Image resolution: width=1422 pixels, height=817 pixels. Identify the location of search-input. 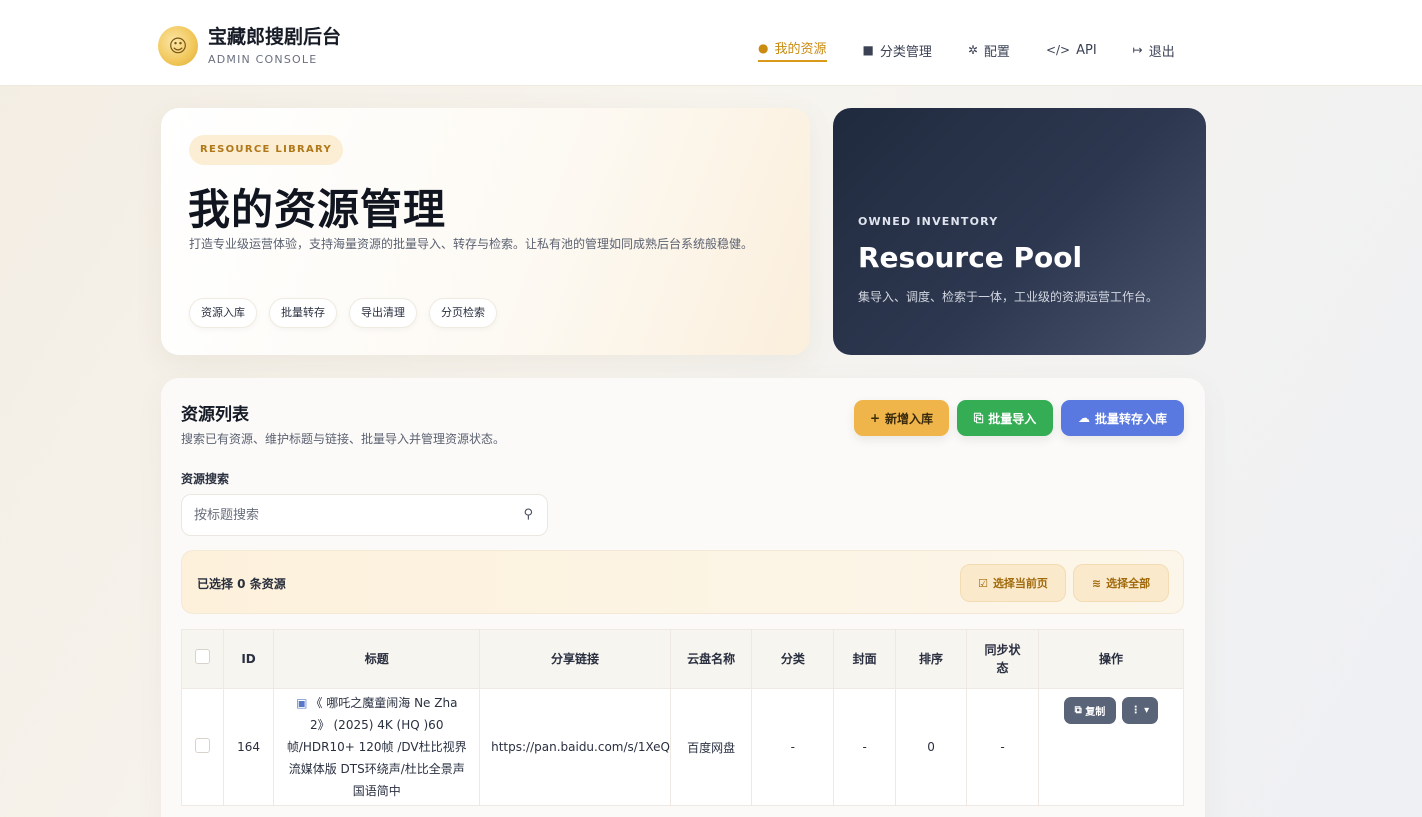
(342, 515).